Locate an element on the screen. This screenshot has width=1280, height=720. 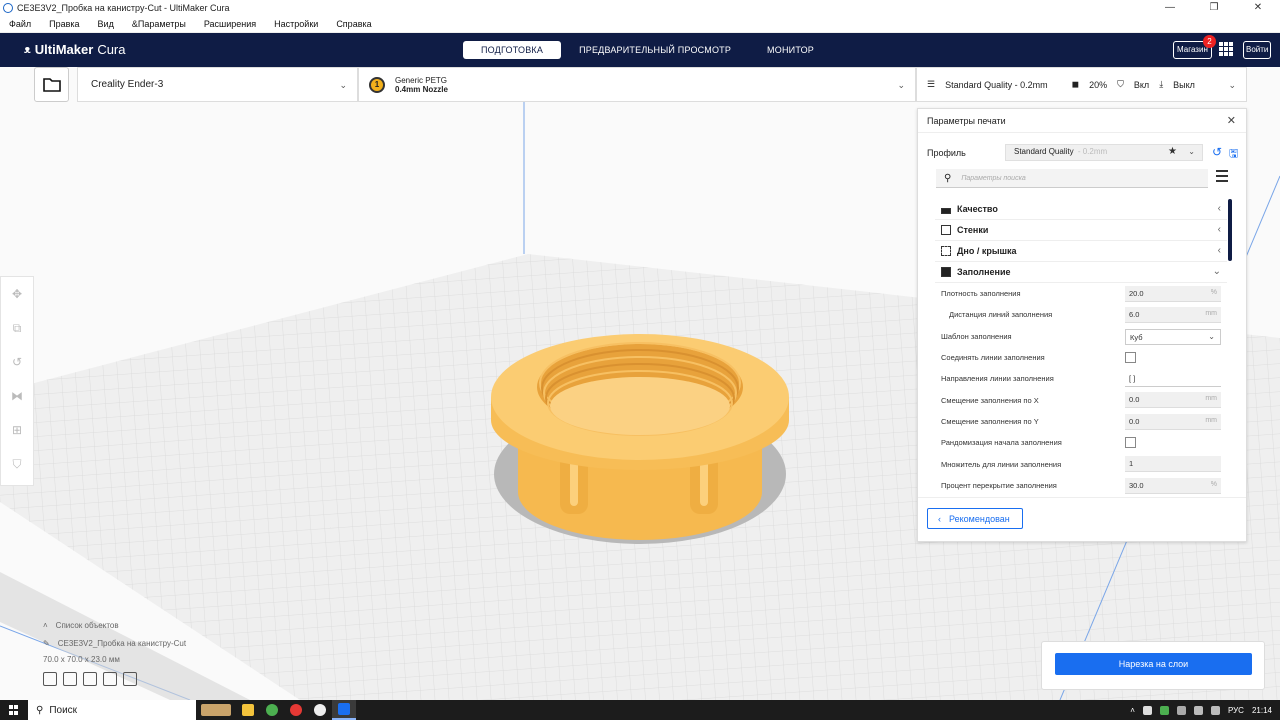
recommended-label: Рекомендован is located at coordinates (979, 518).